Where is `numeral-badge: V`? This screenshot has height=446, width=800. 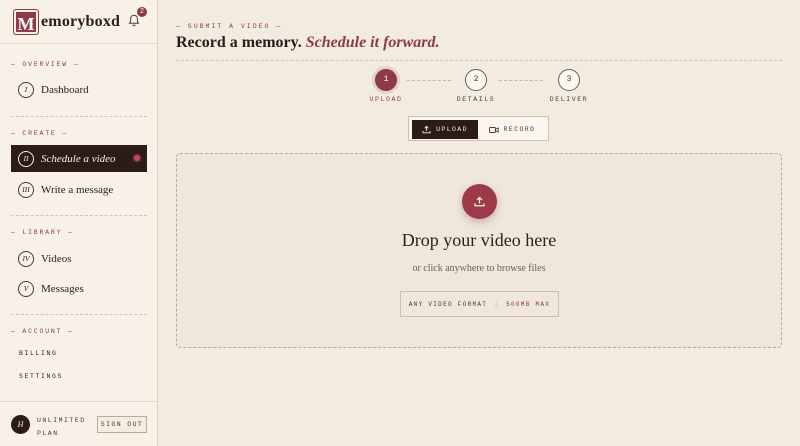 numeral-badge: V is located at coordinates (26, 288).